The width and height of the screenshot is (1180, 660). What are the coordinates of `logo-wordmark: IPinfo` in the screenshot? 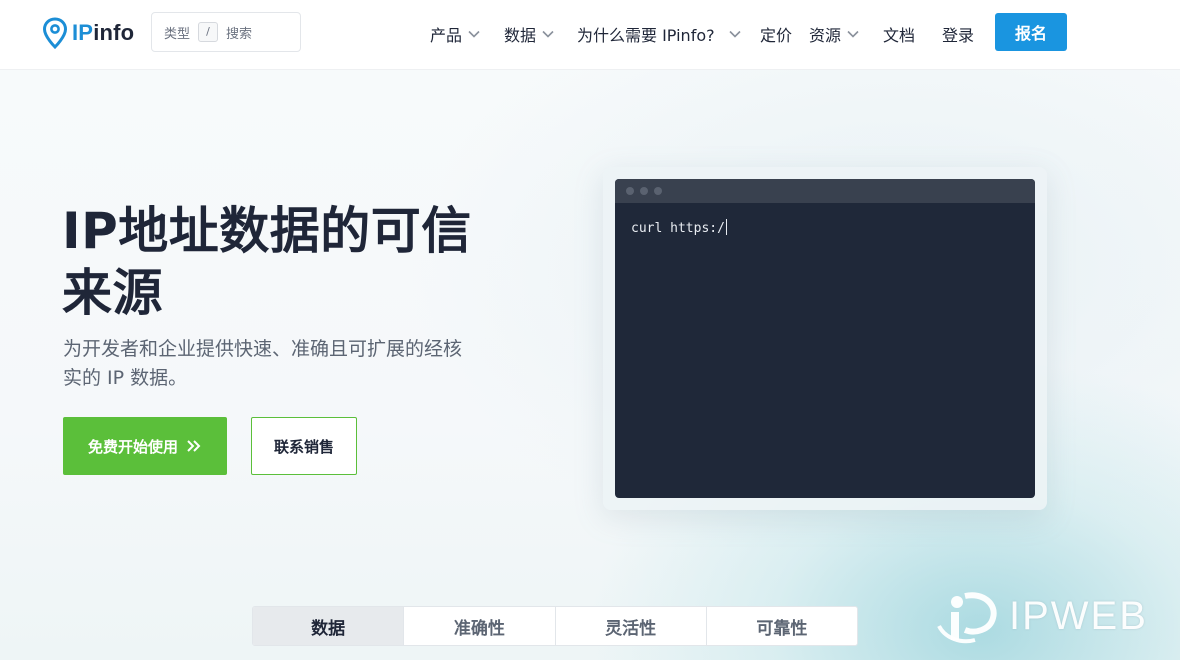 It's located at (103, 33).